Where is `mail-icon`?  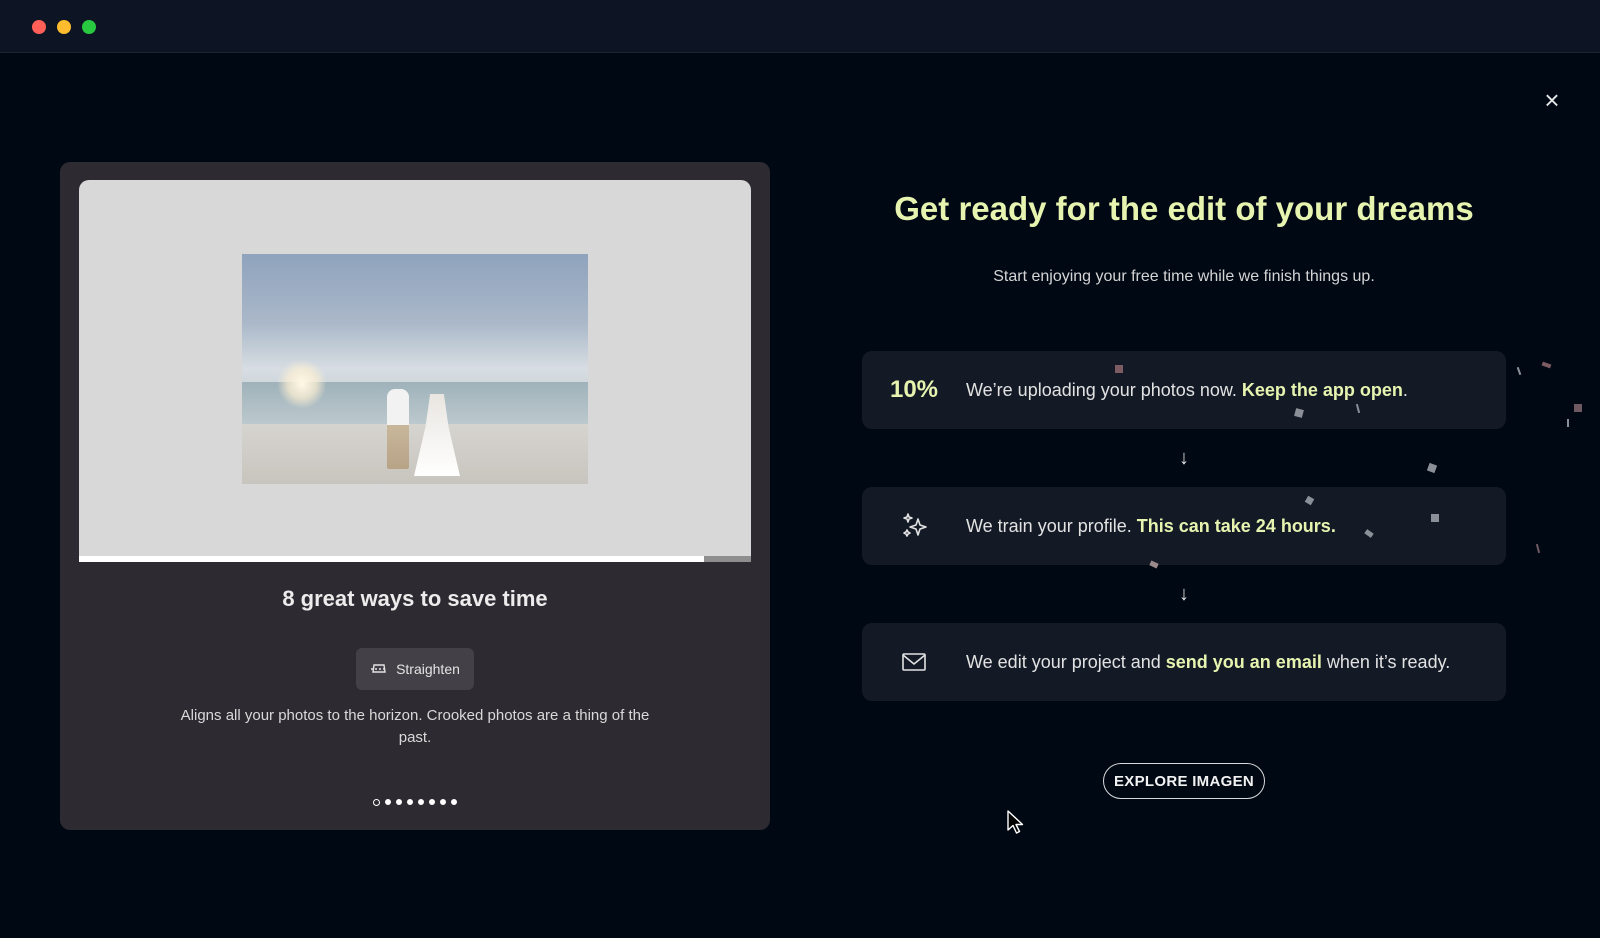 mail-icon is located at coordinates (914, 662).